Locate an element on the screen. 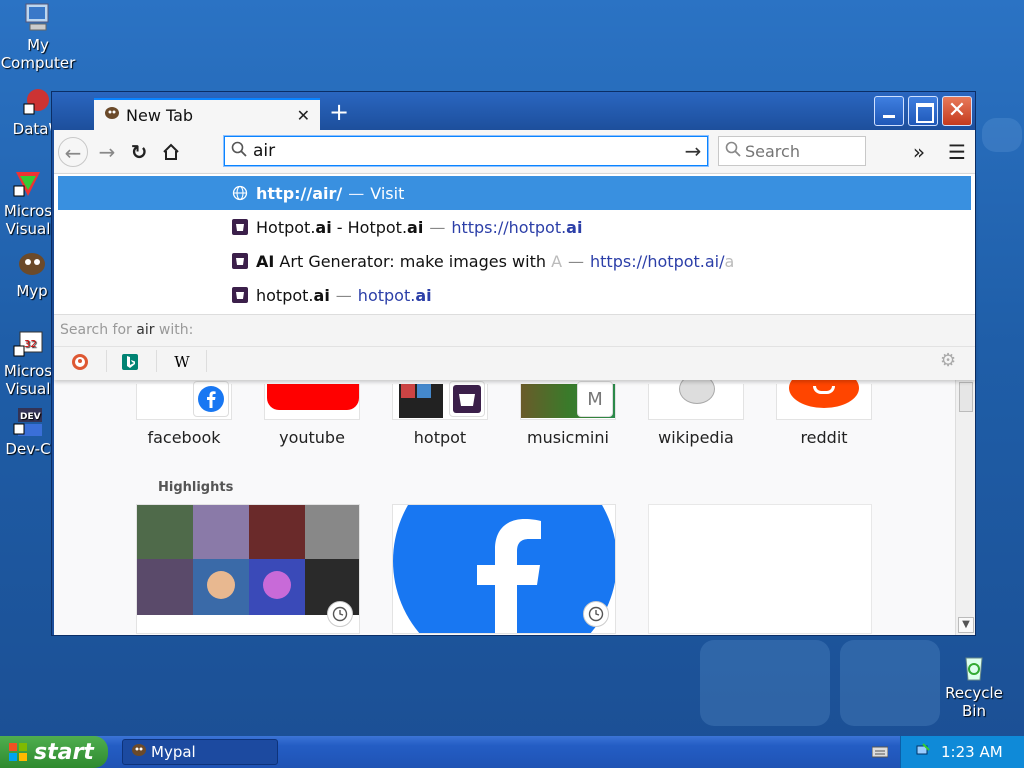  suggestion-text: http://air/— Visit is located at coordinates (330, 193).